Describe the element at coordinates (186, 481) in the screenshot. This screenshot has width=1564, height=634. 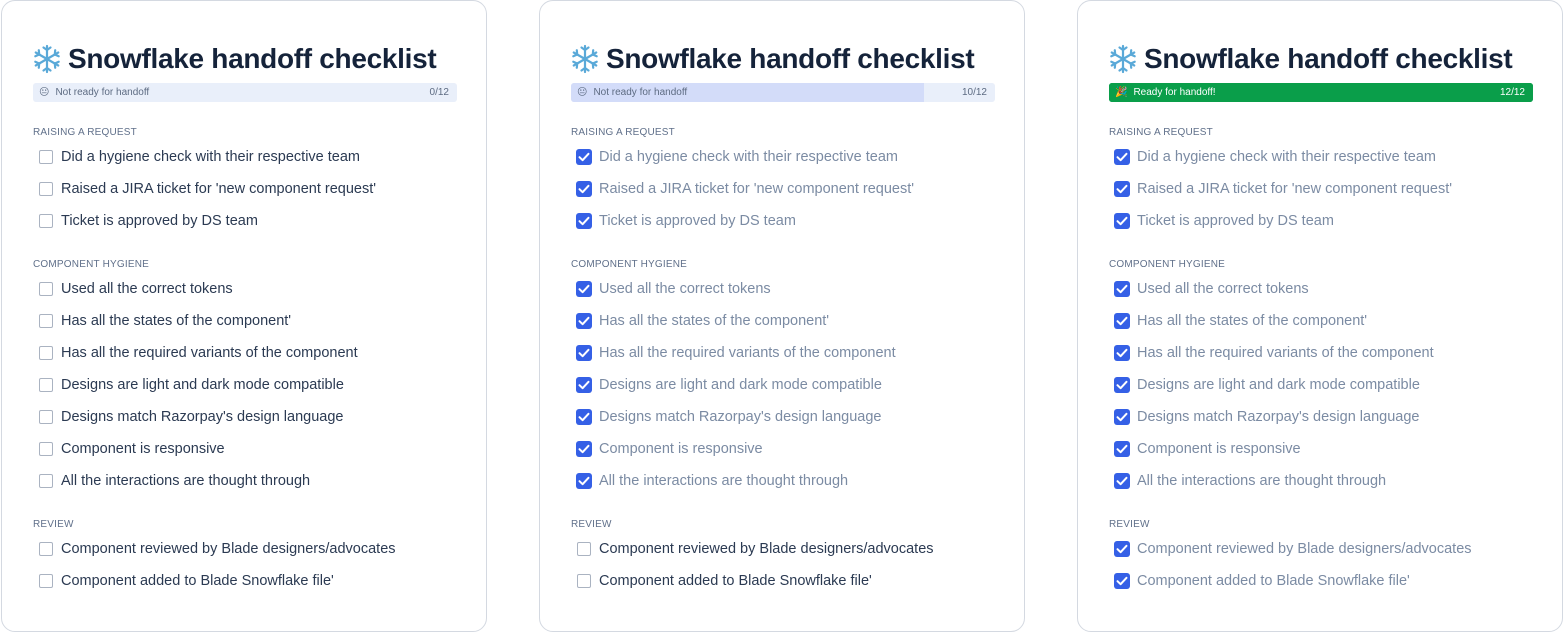
I see `checklist-item-label: All the interactions are thought through` at that location.